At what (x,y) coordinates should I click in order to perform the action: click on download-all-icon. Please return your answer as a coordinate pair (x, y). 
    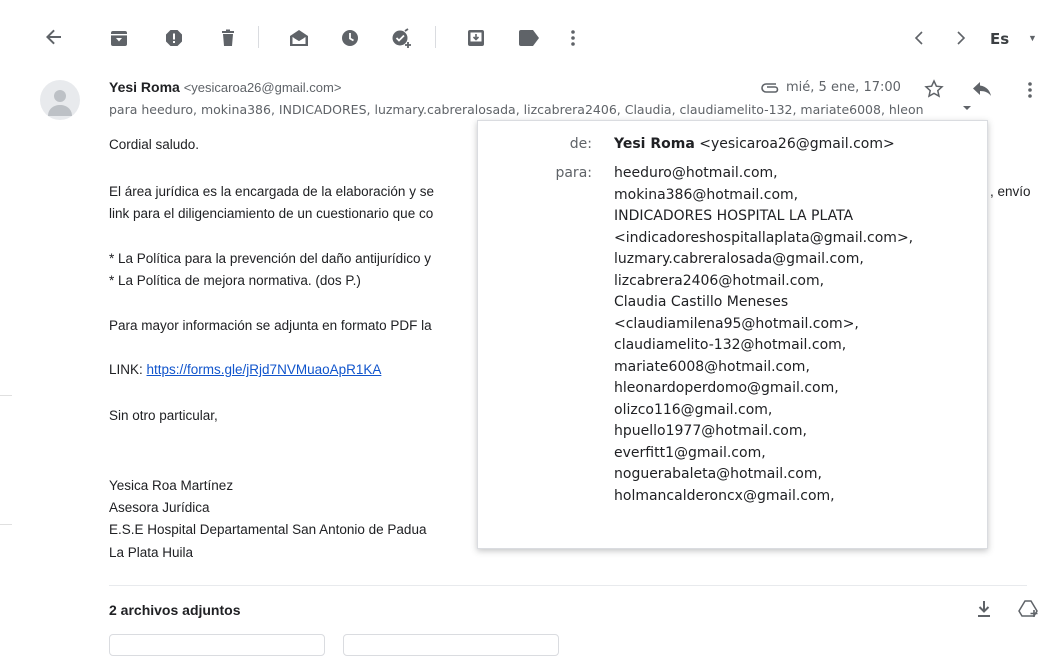
    Looking at the image, I should click on (984, 609).